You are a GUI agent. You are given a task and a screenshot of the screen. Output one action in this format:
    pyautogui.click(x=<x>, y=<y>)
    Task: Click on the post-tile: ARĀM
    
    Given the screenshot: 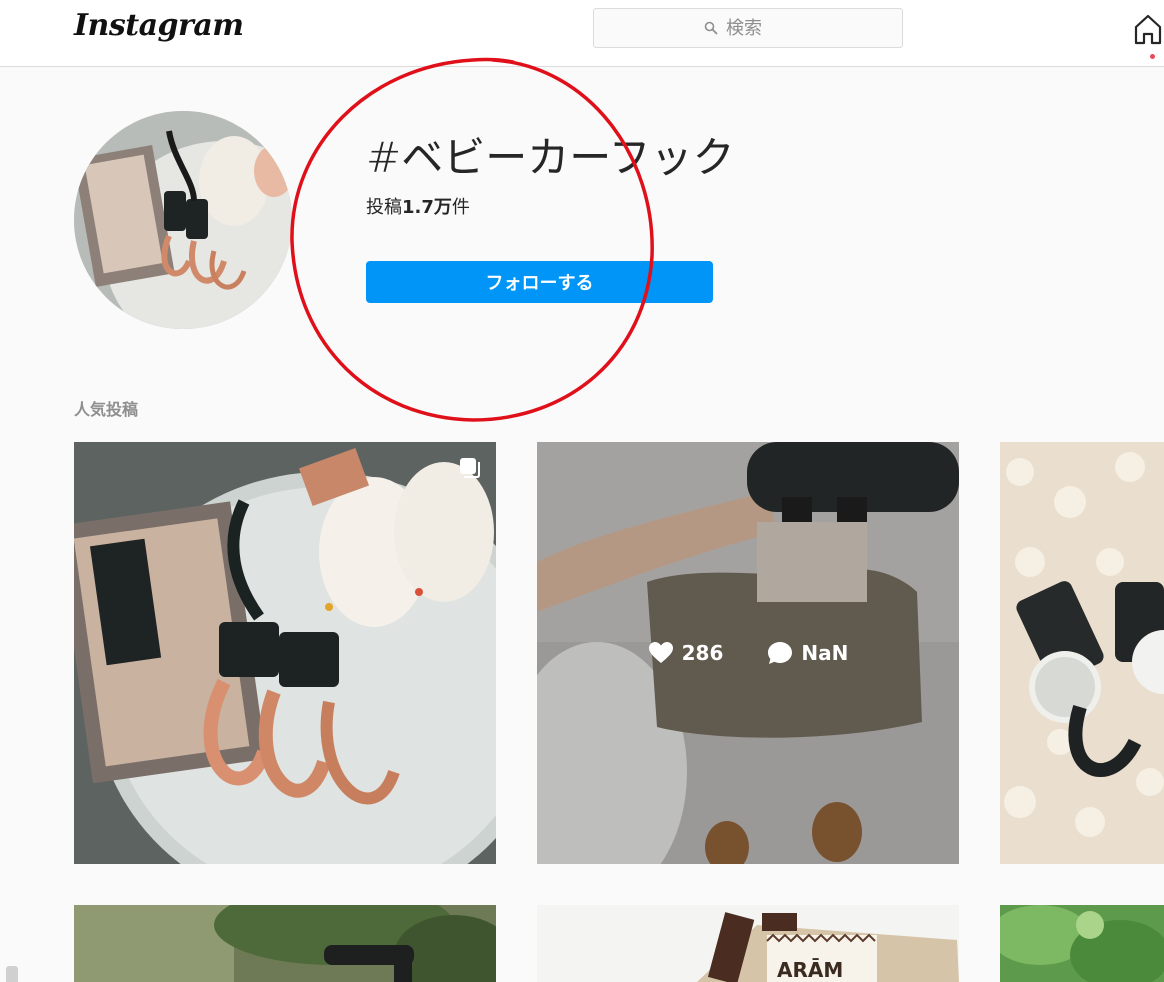 What is the action you would take?
    pyautogui.click(x=748, y=943)
    